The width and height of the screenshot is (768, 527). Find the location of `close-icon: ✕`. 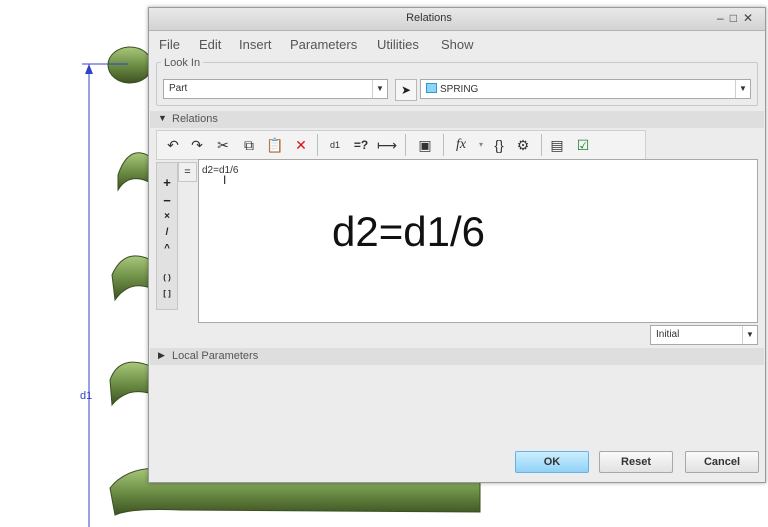

close-icon: ✕ is located at coordinates (751, 18).